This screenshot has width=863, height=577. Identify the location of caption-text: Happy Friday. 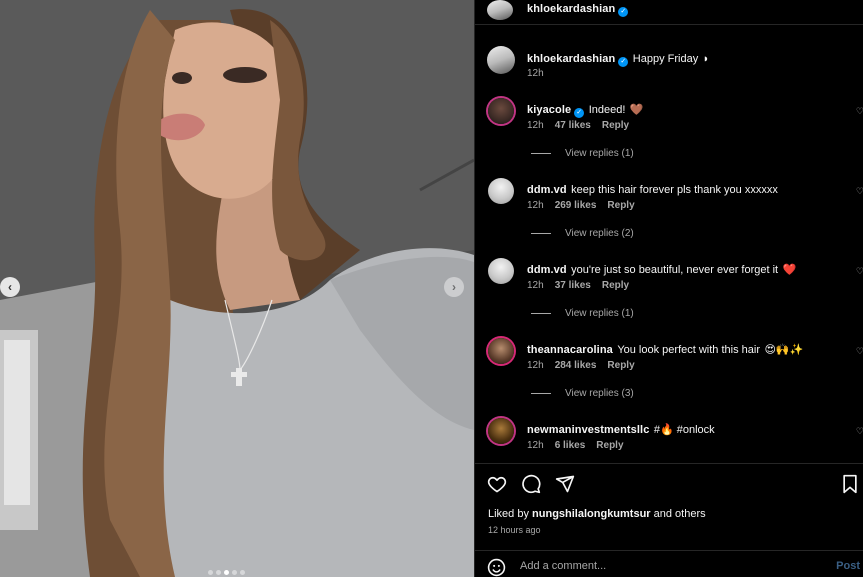
(665, 59).